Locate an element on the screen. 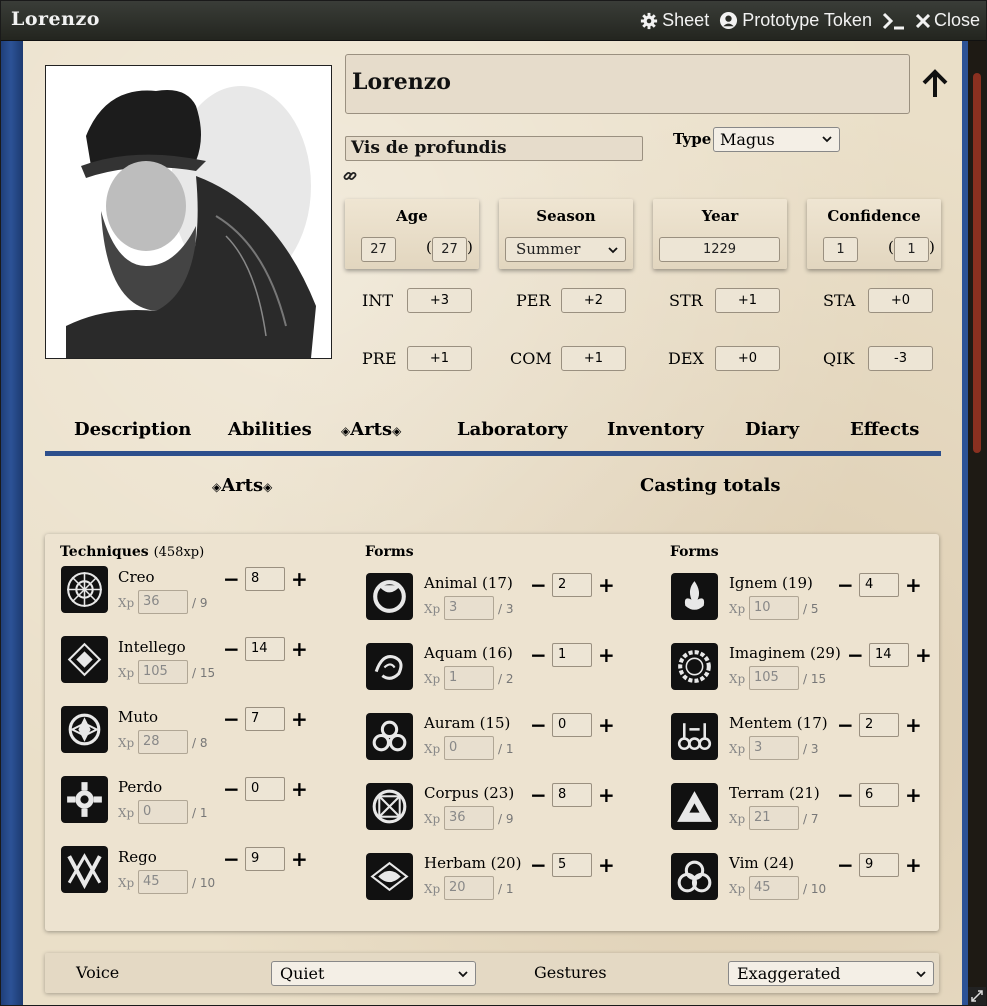 The image size is (987, 1006). art-score-input: 7 is located at coordinates (265, 719).